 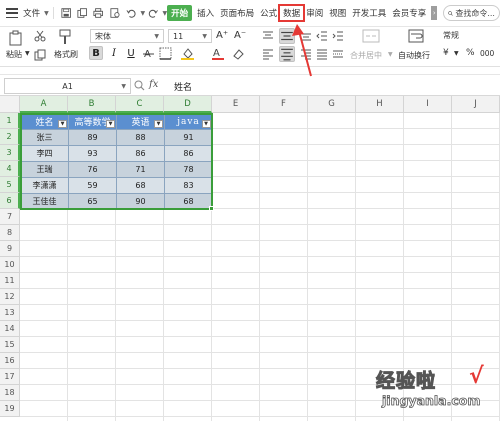 I want to click on hamburger-menu-icon, so click(x=12, y=13).